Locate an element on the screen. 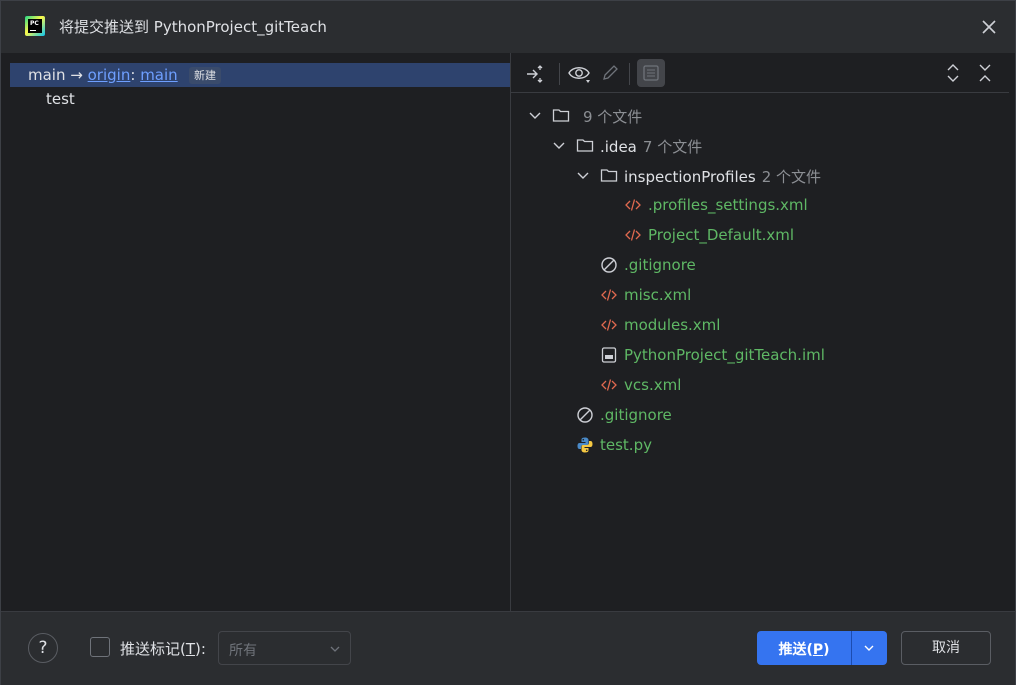  commit-item: test is located at coordinates (60, 99).